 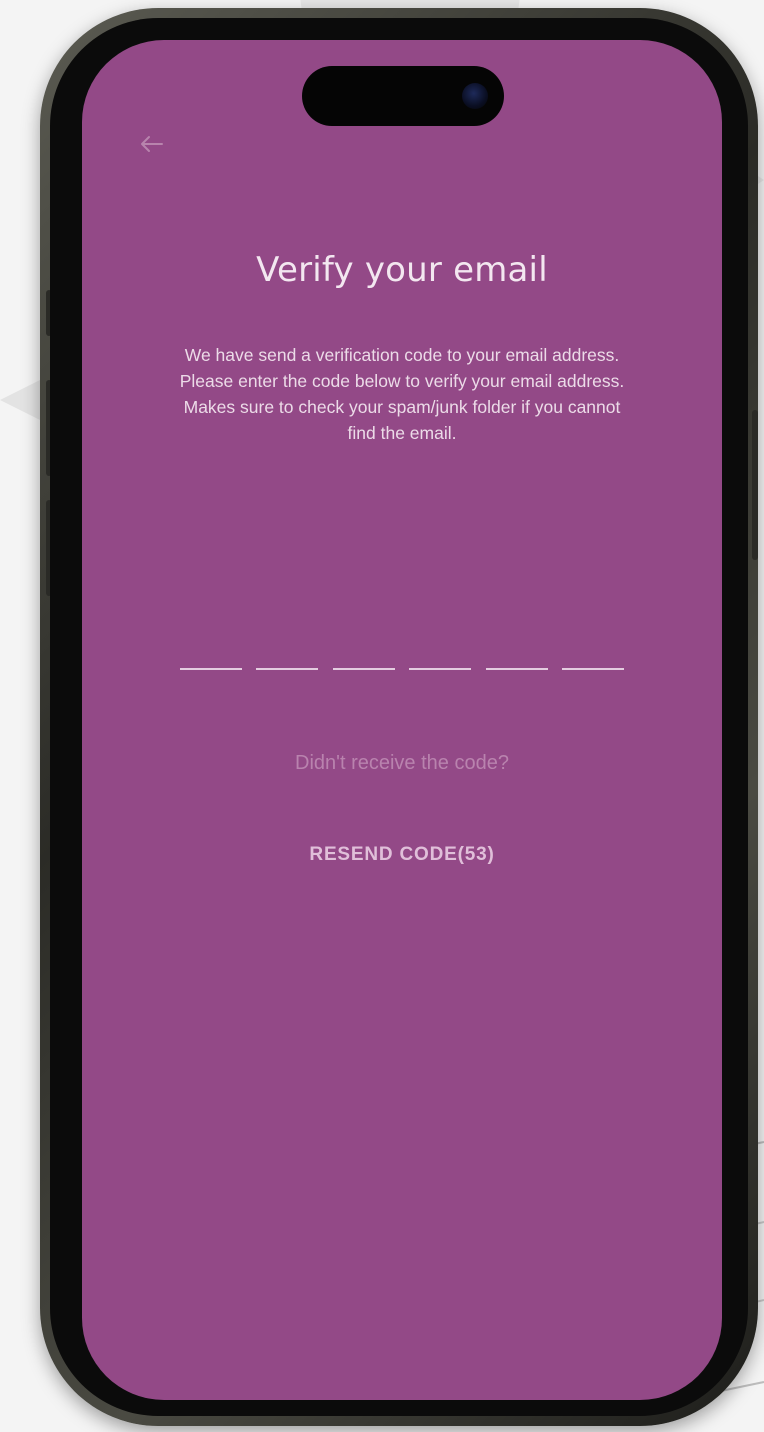 I want to click on resend-code-button: RESEND CODE(53), so click(x=402, y=855).